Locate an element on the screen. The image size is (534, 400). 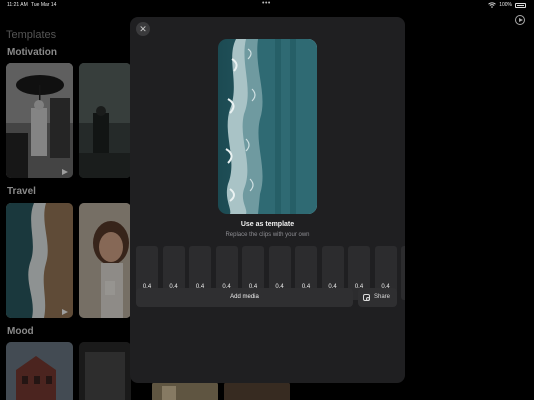
sheet-title: Use as template is located at coordinates (267, 224).